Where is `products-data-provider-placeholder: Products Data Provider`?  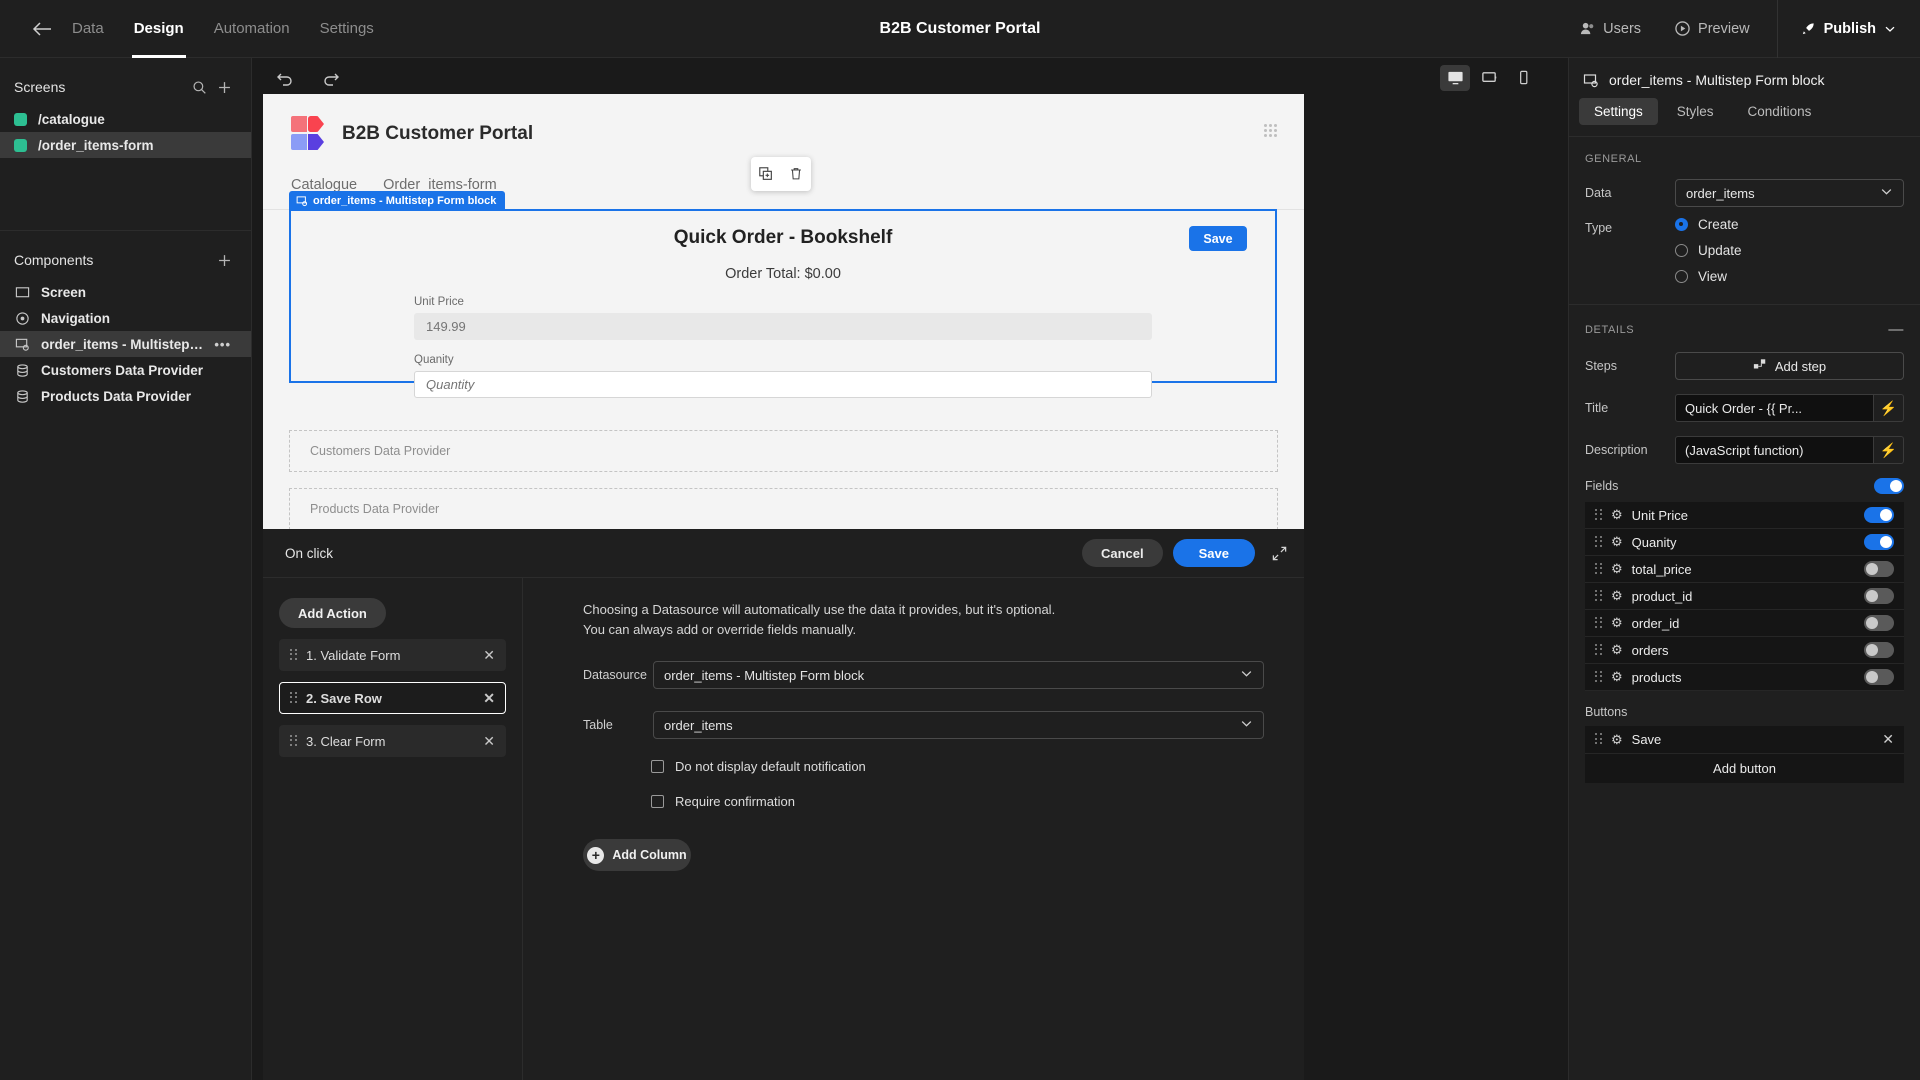 products-data-provider-placeholder: Products Data Provider is located at coordinates (783, 509).